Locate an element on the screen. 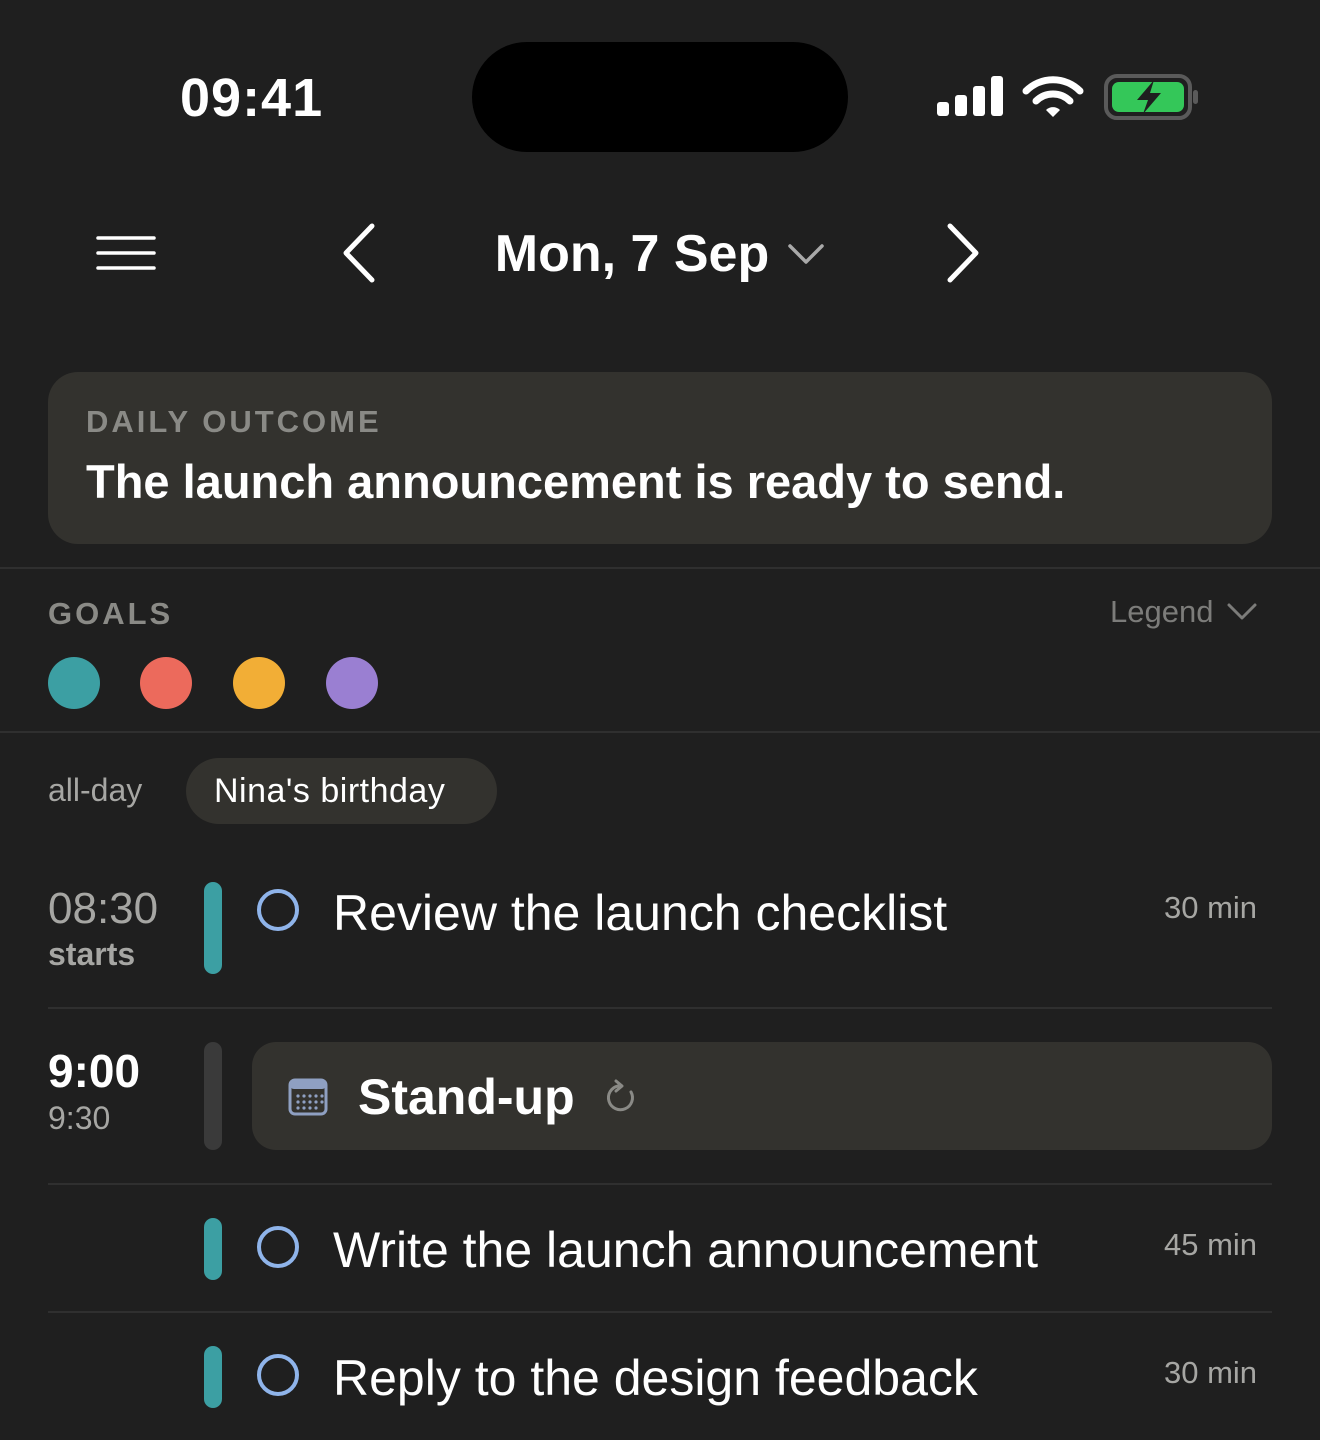  date-picker-button: Mon, 7 Sep is located at coordinates (660, 254).